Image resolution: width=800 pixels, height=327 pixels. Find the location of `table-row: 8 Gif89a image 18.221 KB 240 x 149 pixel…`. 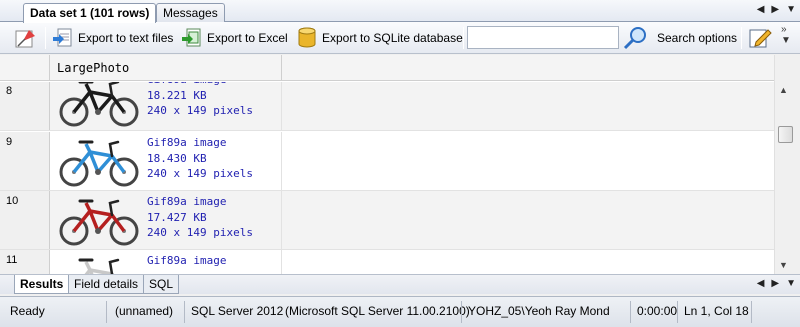

table-row: 8 Gif89a image 18.221 KB 240 x 149 pixel… is located at coordinates (387, 106).